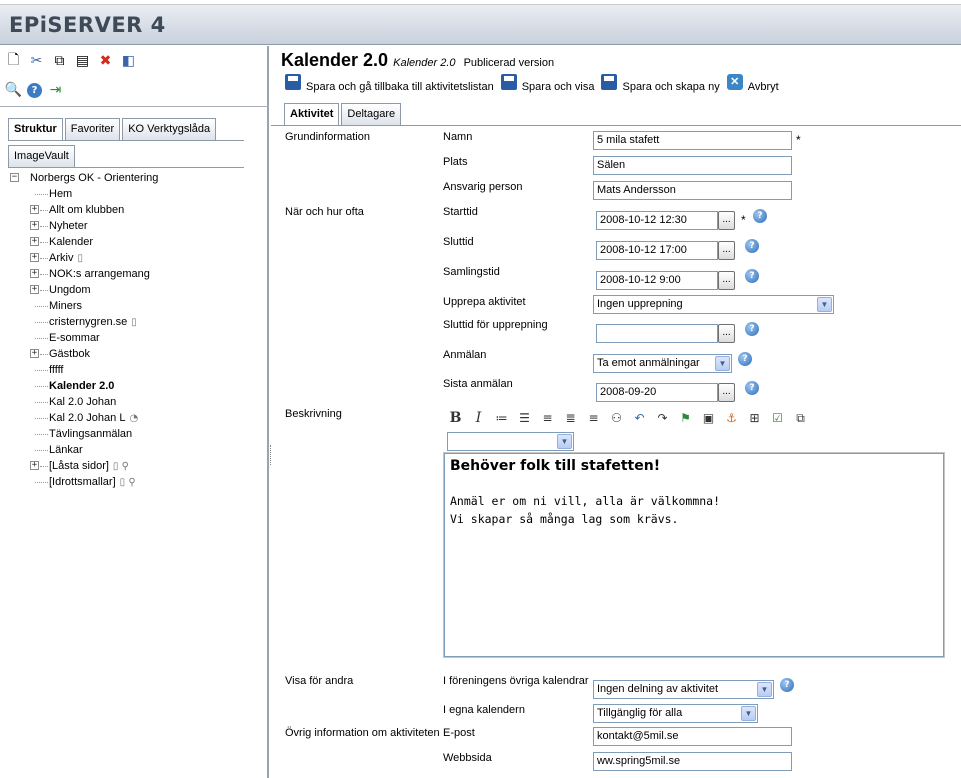 The width and height of the screenshot is (961, 778). I want to click on new-page-icon: 🗋, so click(13, 61).